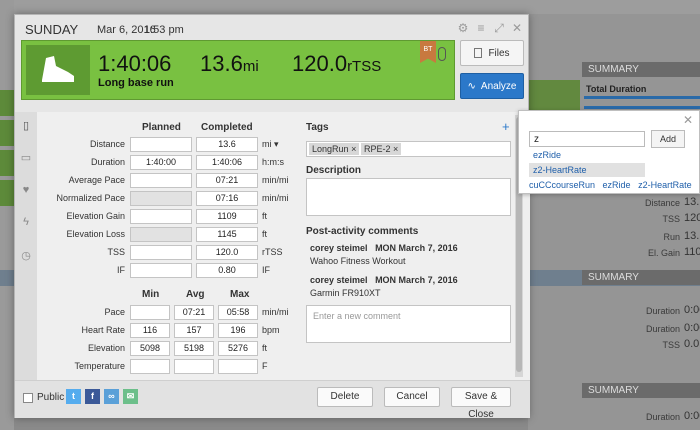 The image size is (700, 430). What do you see at coordinates (58, 70) in the screenshot?
I see `workout-type-tile` at bounding box center [58, 70].